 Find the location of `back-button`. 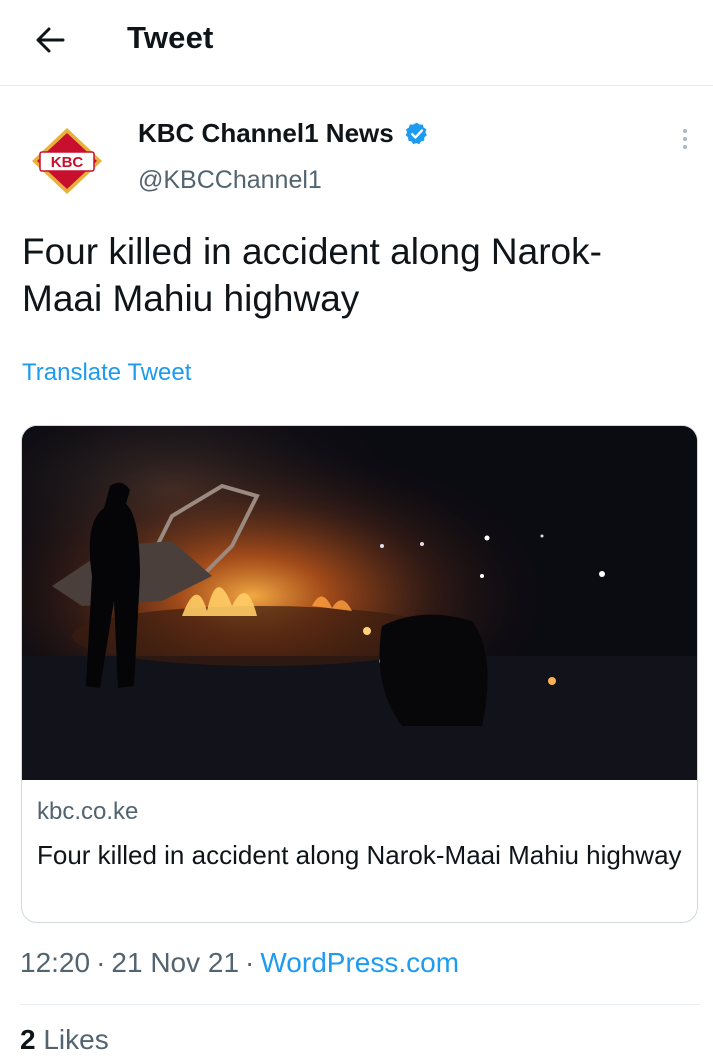

back-button is located at coordinates (50, 40).